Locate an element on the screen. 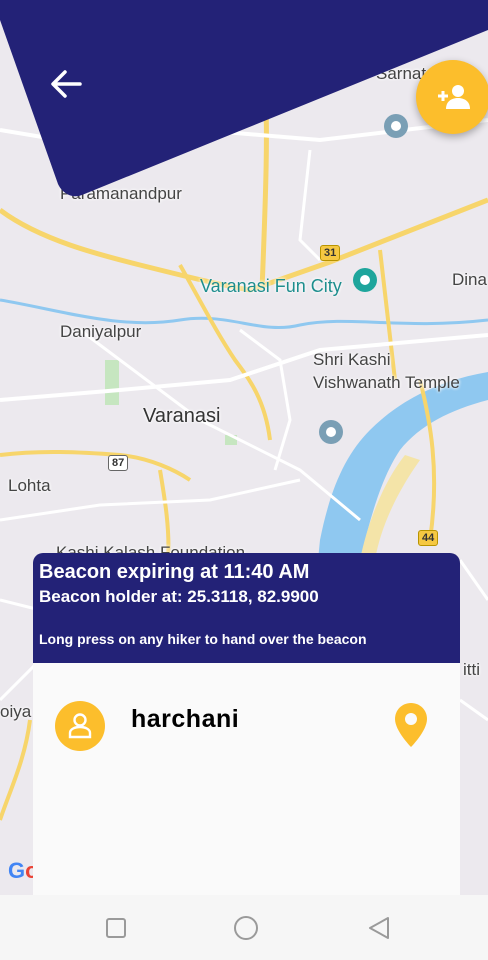  hiker-name: harchani is located at coordinates (185, 719).